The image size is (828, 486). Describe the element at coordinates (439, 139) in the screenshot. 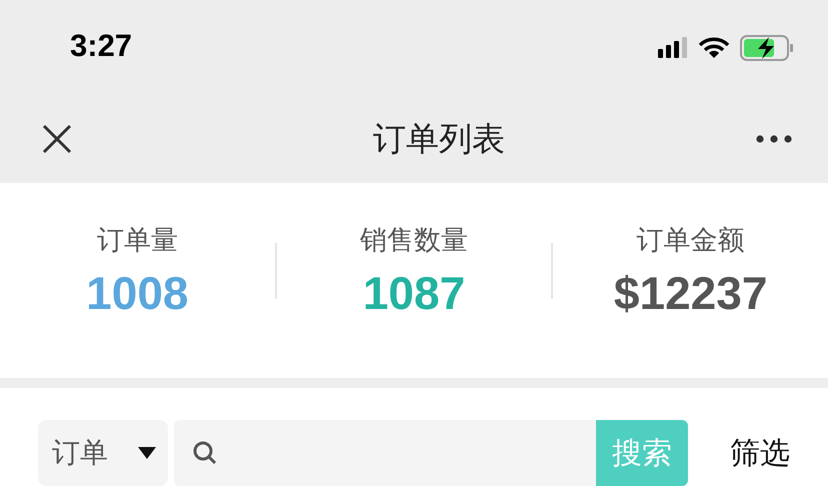

I see `page-title: 订单列表` at that location.